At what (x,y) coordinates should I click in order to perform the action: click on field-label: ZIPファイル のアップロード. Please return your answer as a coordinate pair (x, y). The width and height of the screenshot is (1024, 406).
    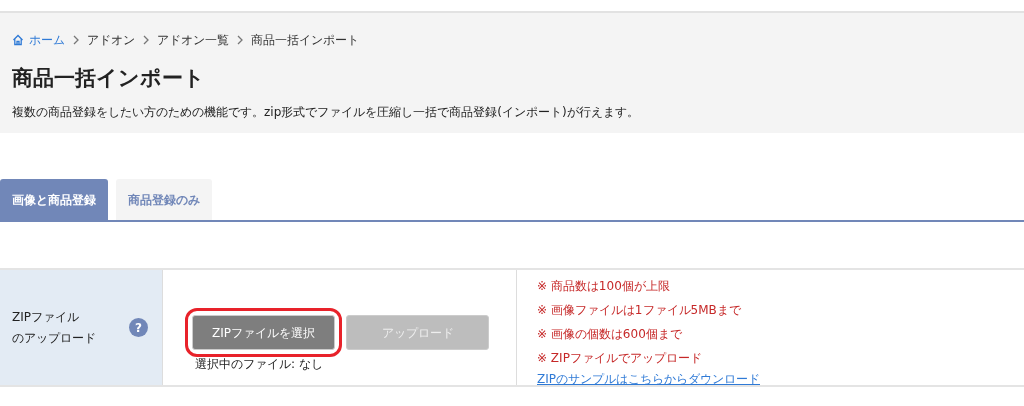
    Looking at the image, I should click on (54, 327).